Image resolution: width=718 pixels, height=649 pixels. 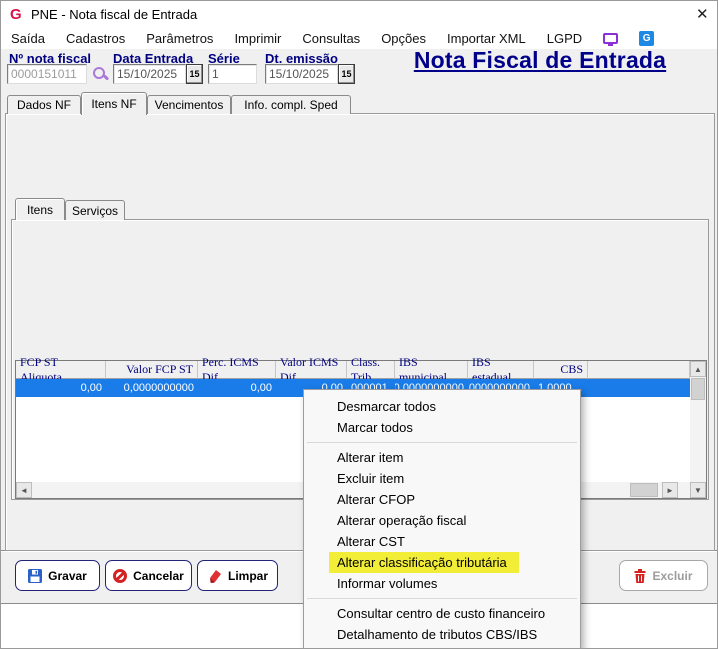 I want to click on grid-header-valor-icms-dif: Valor ICMS Dif., so click(x=311, y=369).